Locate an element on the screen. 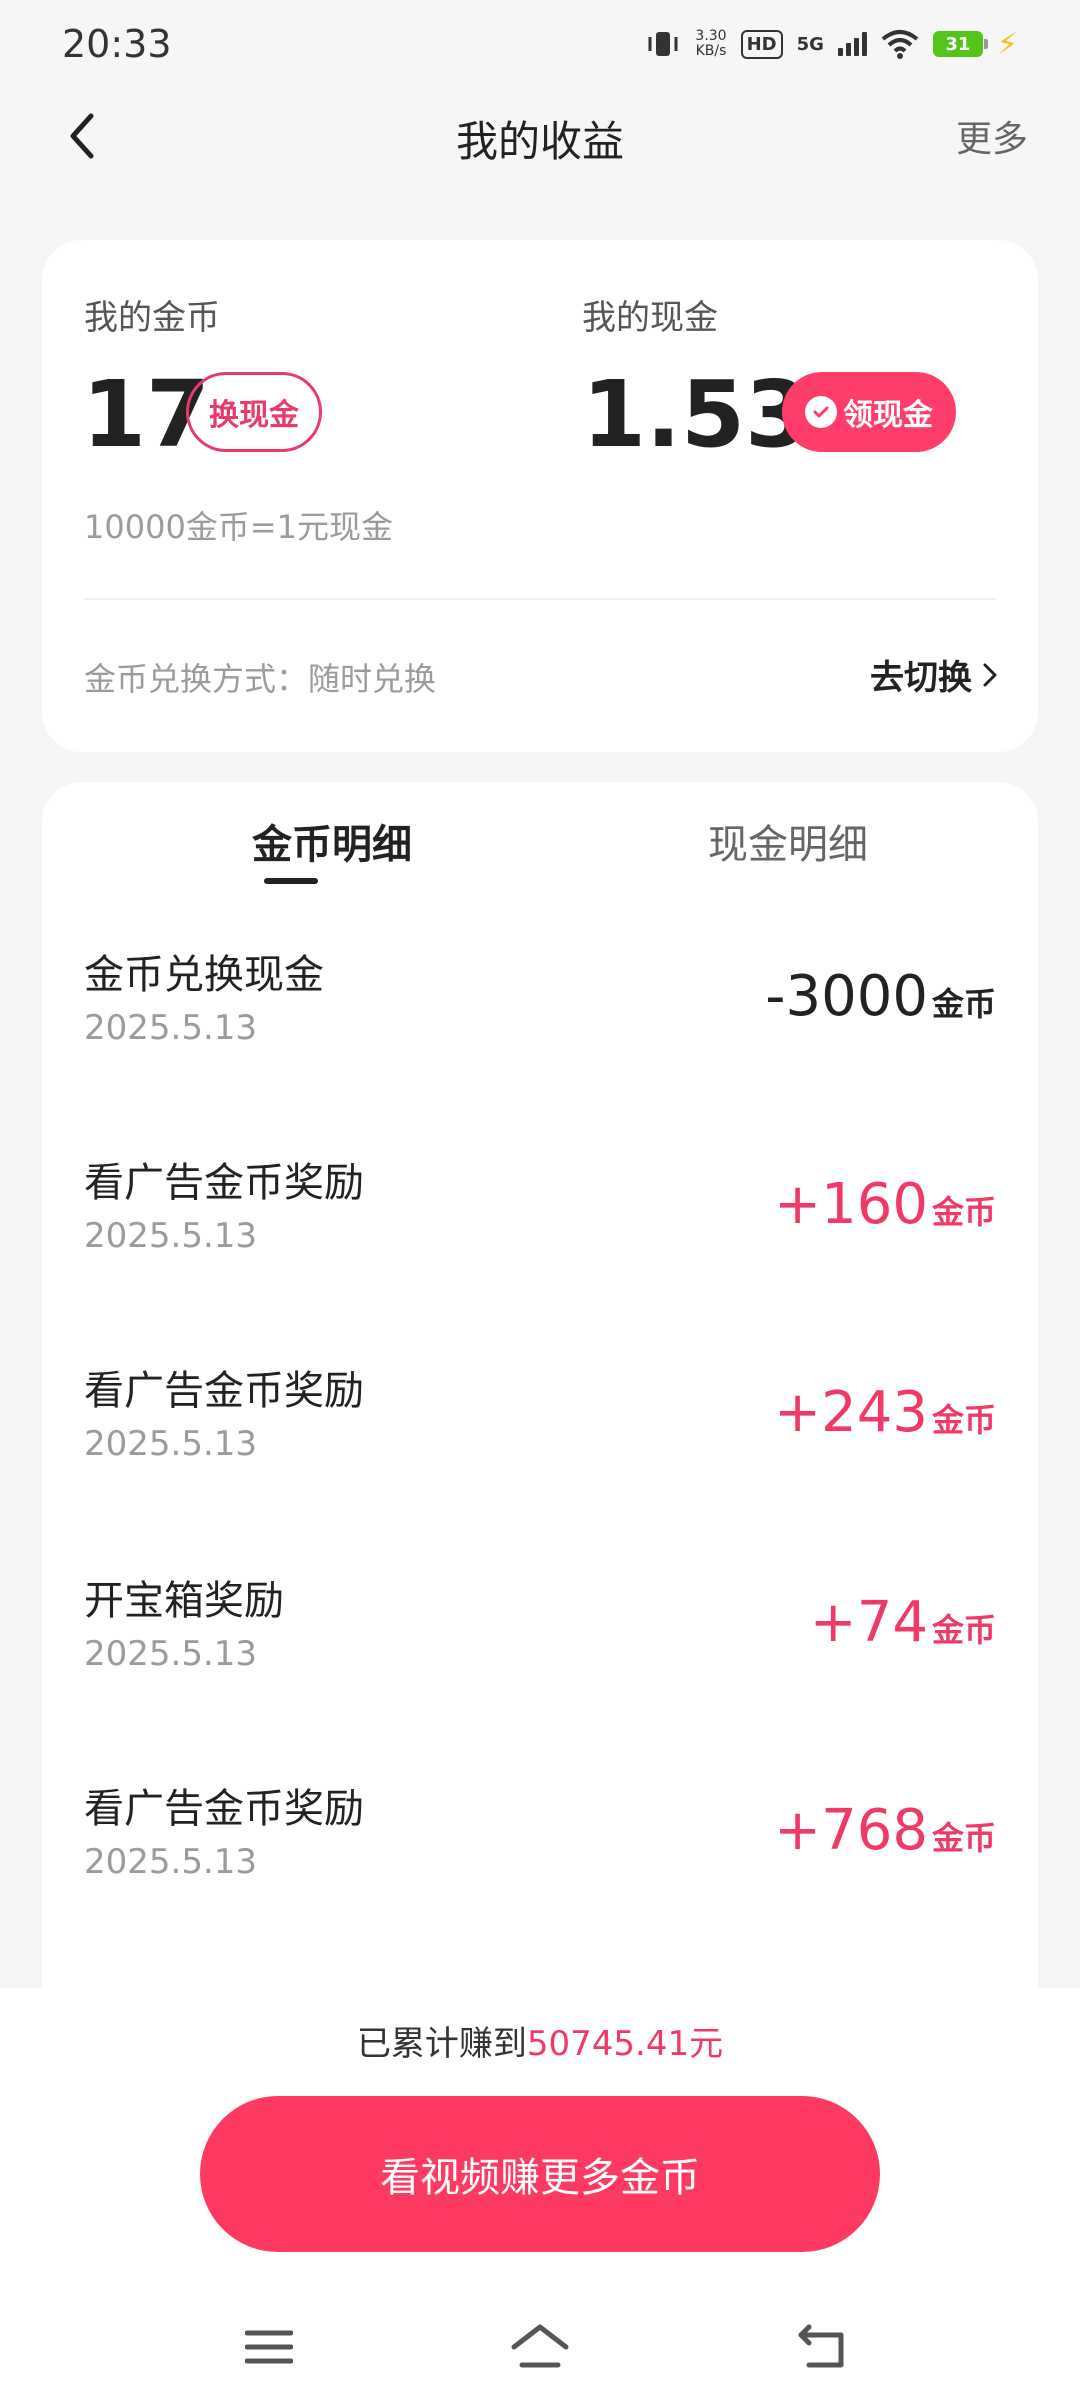  switch-method-link: 去切换 is located at coordinates (934, 674).